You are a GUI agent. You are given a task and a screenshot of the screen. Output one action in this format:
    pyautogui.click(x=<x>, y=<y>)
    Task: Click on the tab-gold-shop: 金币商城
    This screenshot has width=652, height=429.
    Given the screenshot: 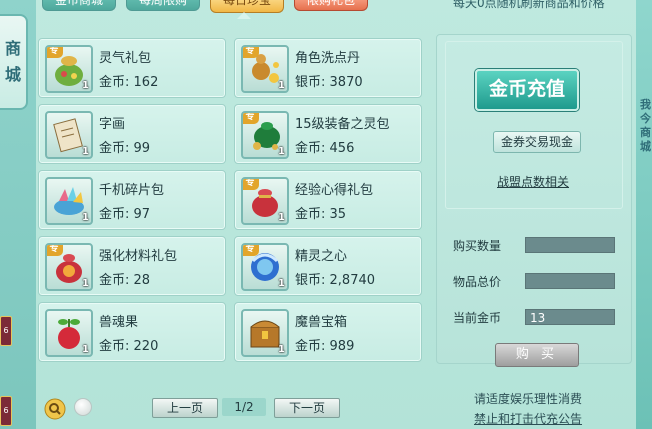 What is the action you would take?
    pyautogui.click(x=79, y=5)
    